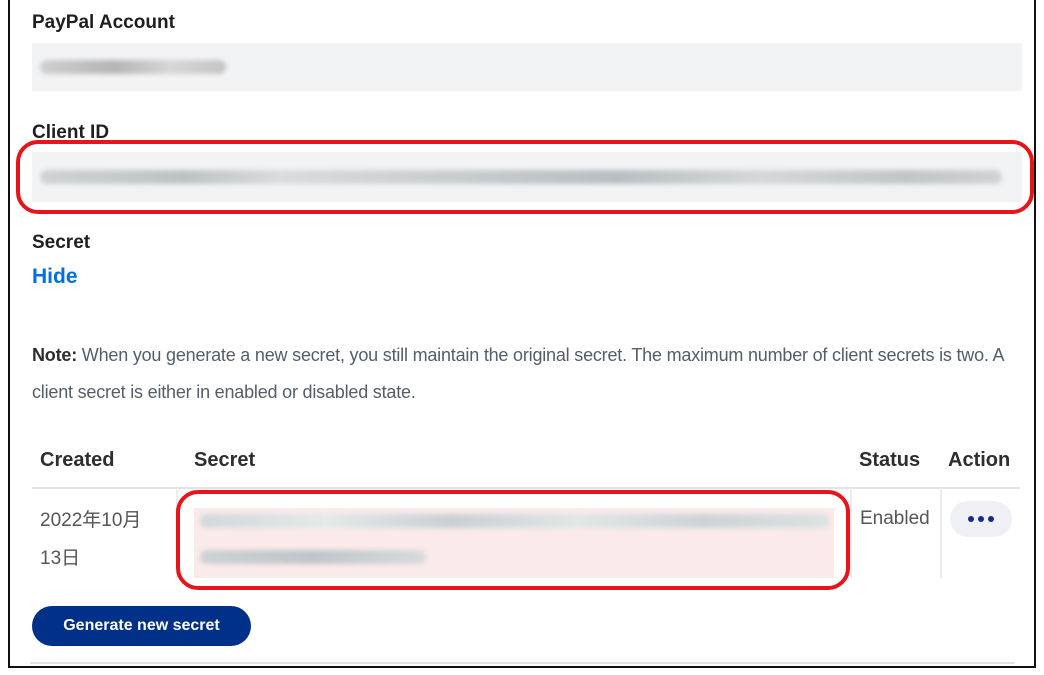 The image size is (1044, 675). Describe the element at coordinates (895, 518) in the screenshot. I see `status-enabled: Enabled` at that location.